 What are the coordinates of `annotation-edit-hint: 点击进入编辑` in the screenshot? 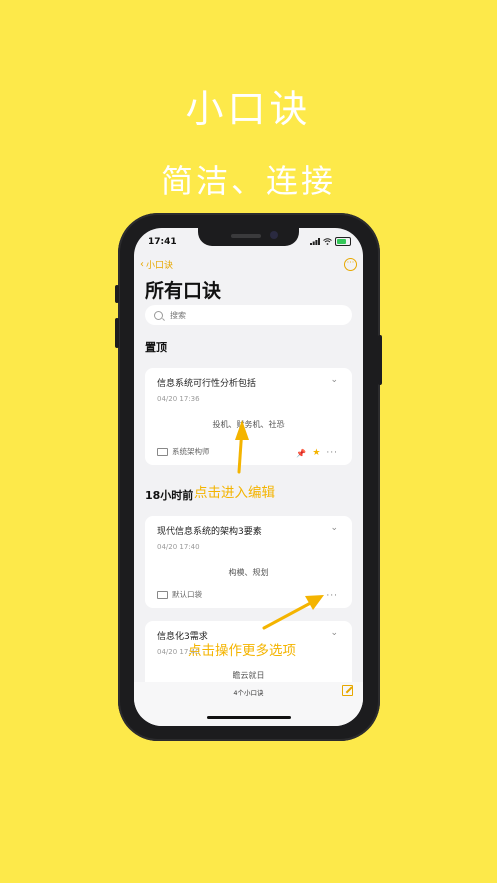 It's located at (234, 493).